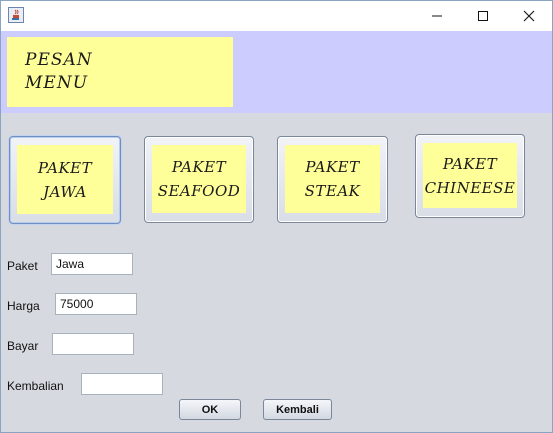  I want to click on minimize-button, so click(437, 16).